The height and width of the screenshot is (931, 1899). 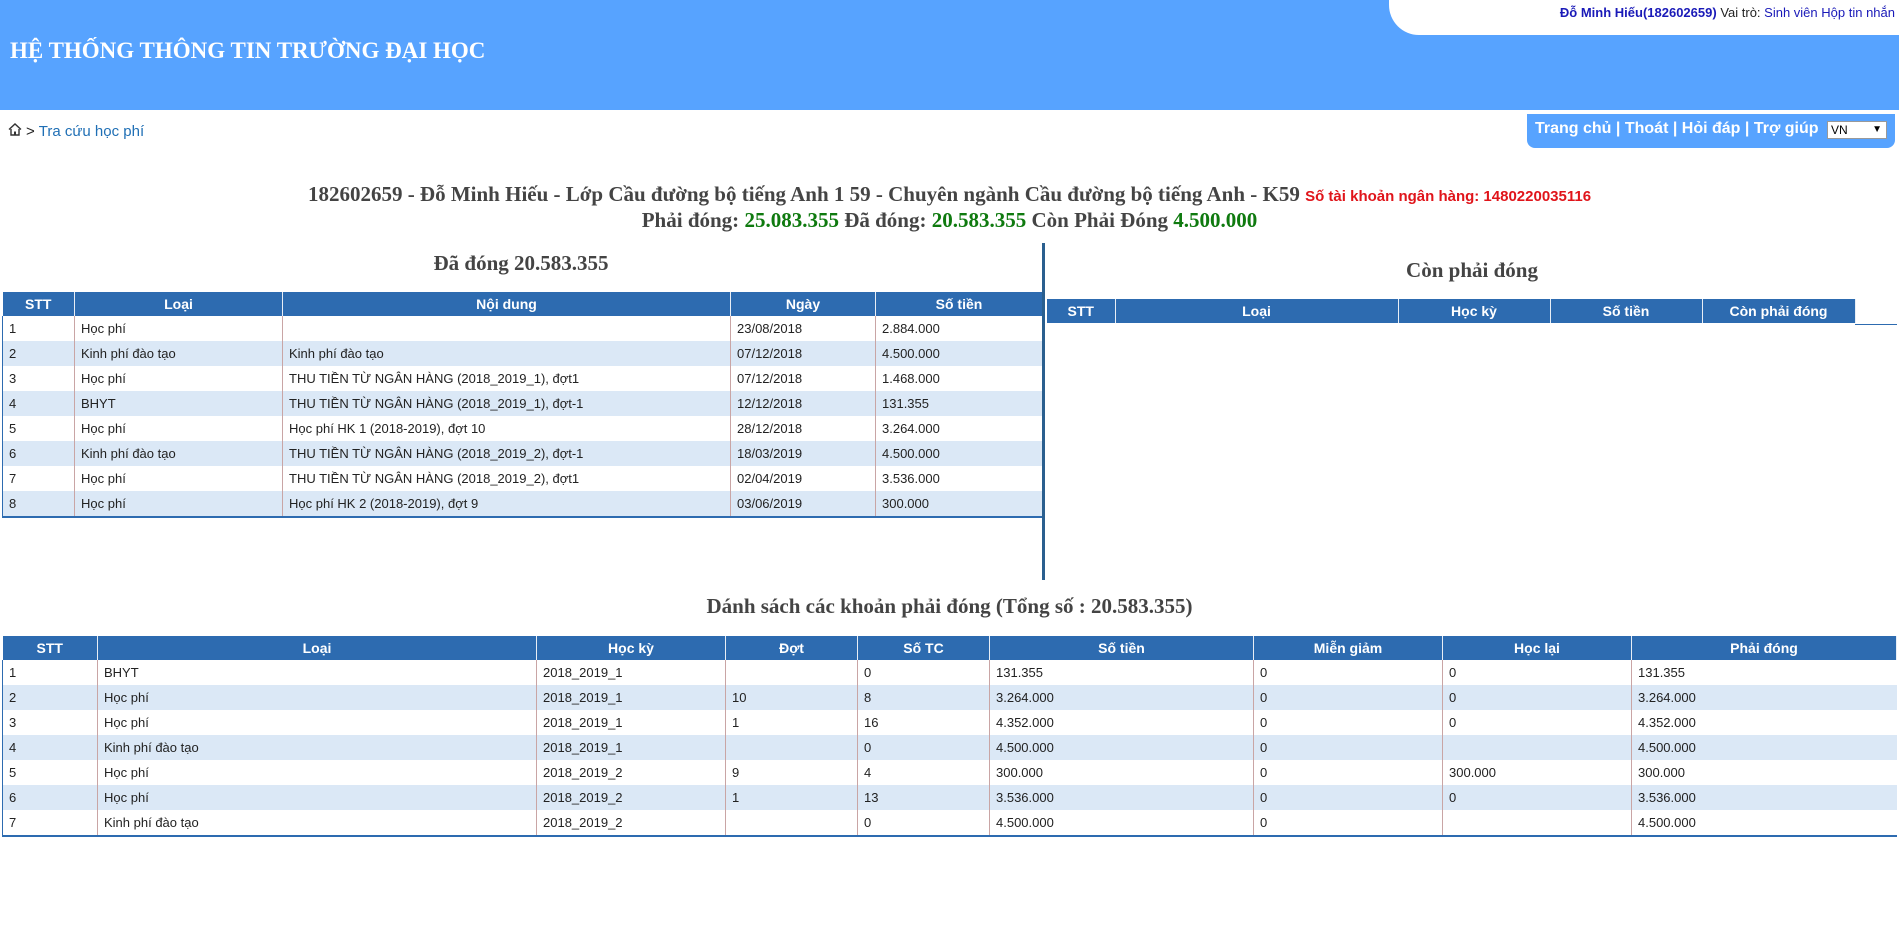 What do you see at coordinates (1858, 12) in the screenshot?
I see `inbox-link: Hộp tin nhắn` at bounding box center [1858, 12].